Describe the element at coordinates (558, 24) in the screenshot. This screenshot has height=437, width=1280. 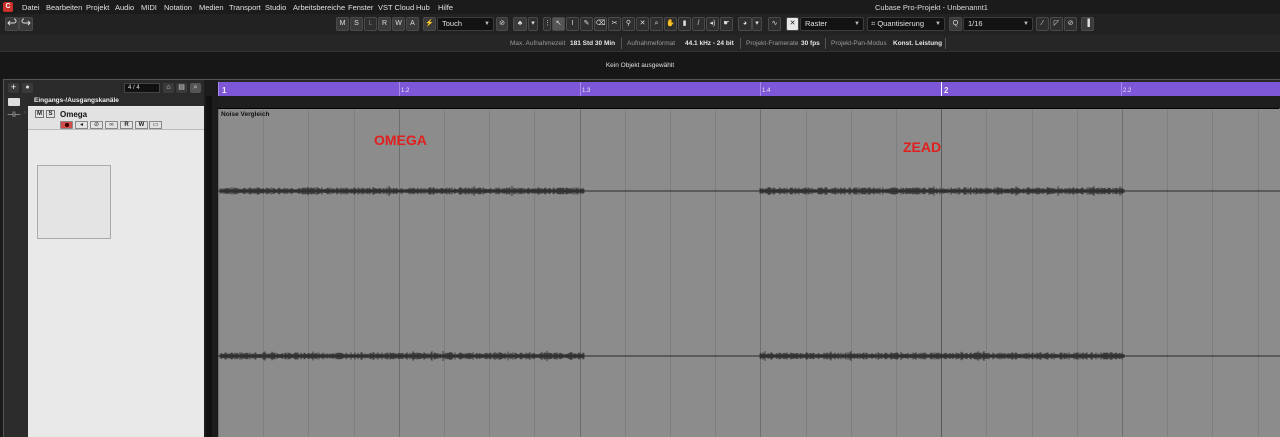
I see `object-select-tool-button: ↖` at that location.